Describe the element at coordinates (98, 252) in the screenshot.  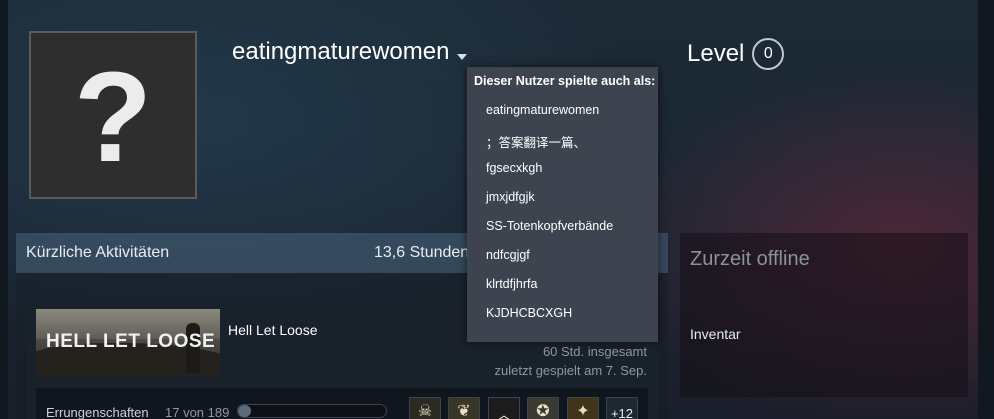
I see `recent-activity-title: Kürzliche Aktivitäten` at that location.